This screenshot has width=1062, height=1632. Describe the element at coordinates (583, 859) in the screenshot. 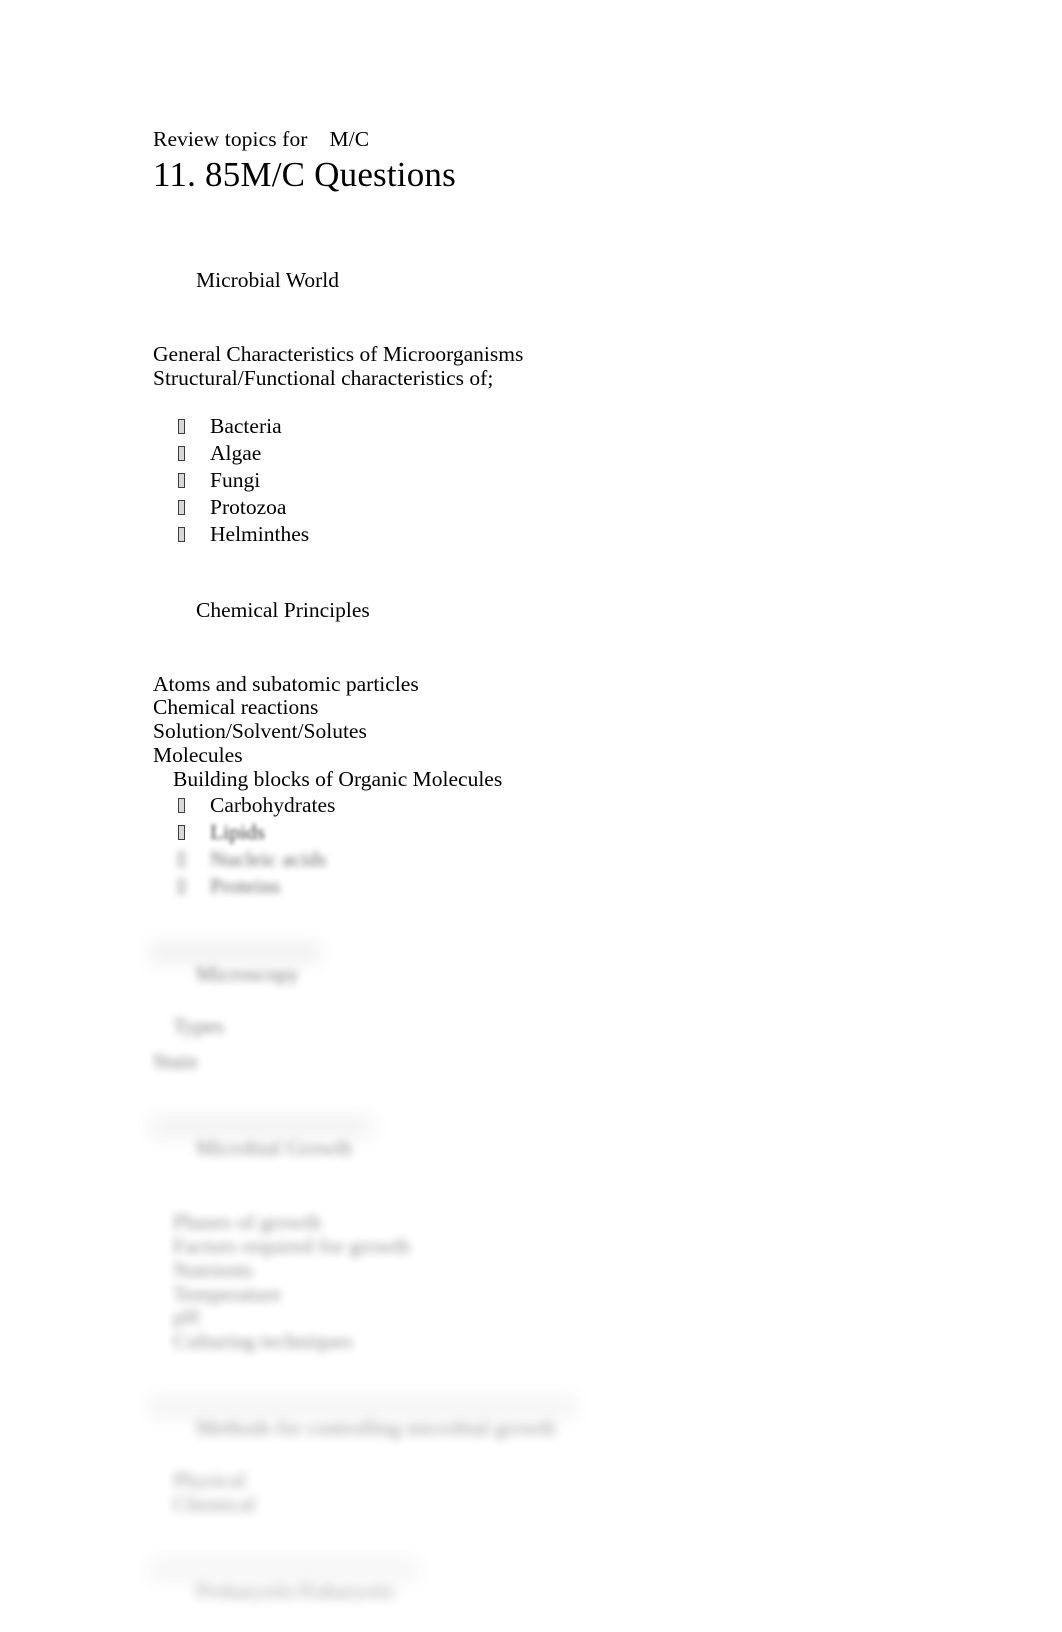

I see `list-item: Nucleic acids` at that location.